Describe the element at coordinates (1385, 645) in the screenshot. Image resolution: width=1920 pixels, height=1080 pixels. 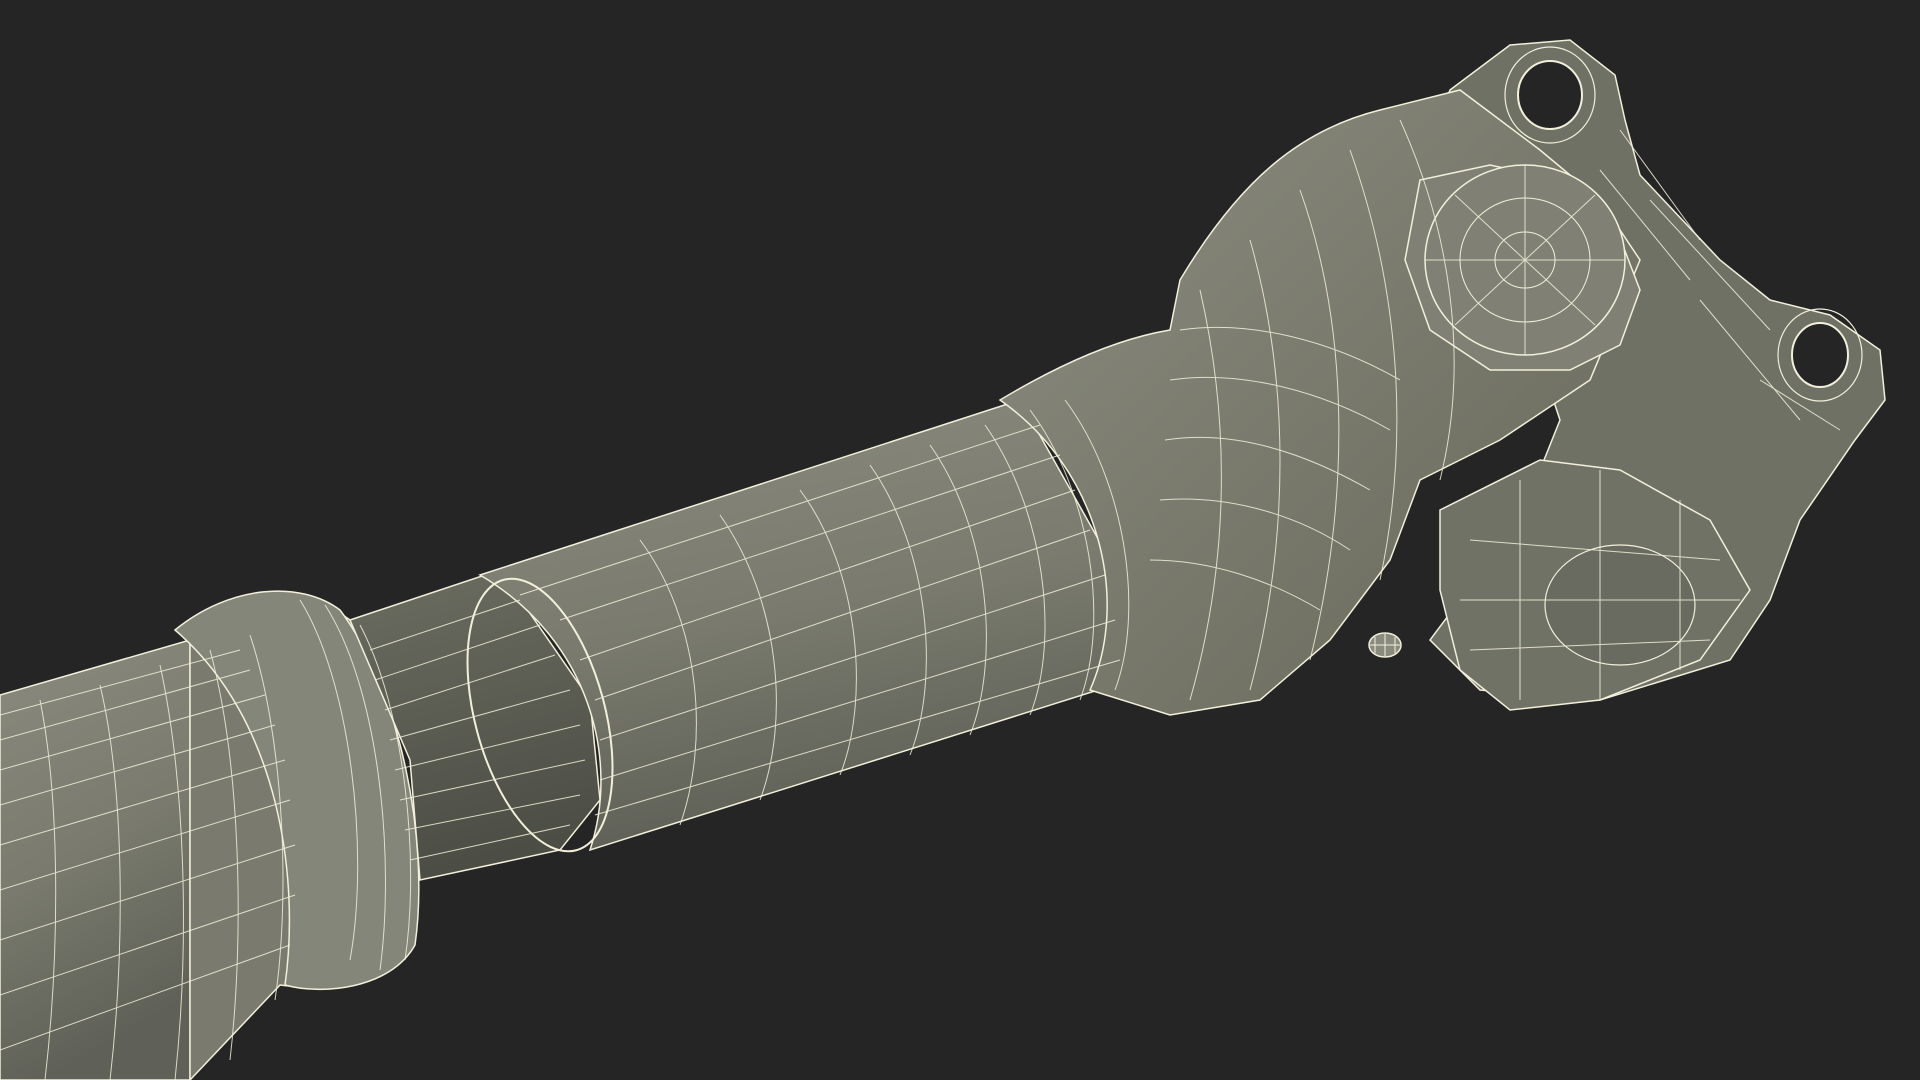
I see `grease-fitting` at that location.